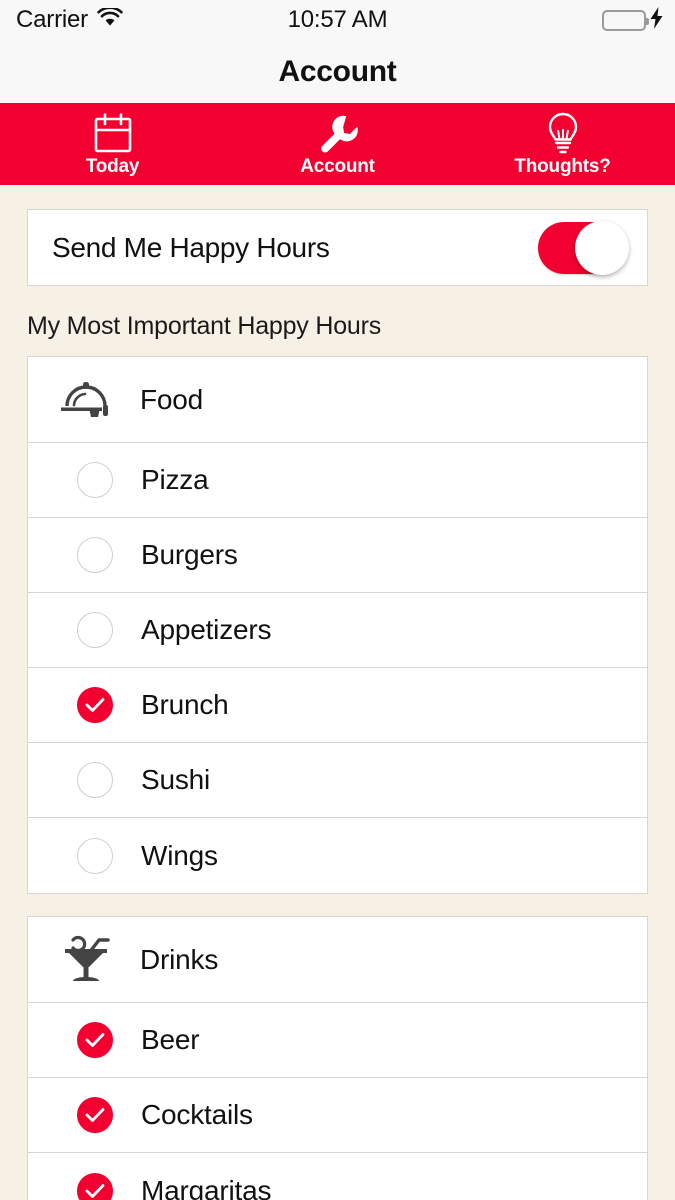 The width and height of the screenshot is (675, 1200). What do you see at coordinates (602, 247) in the screenshot?
I see `toggle-knob` at bounding box center [602, 247].